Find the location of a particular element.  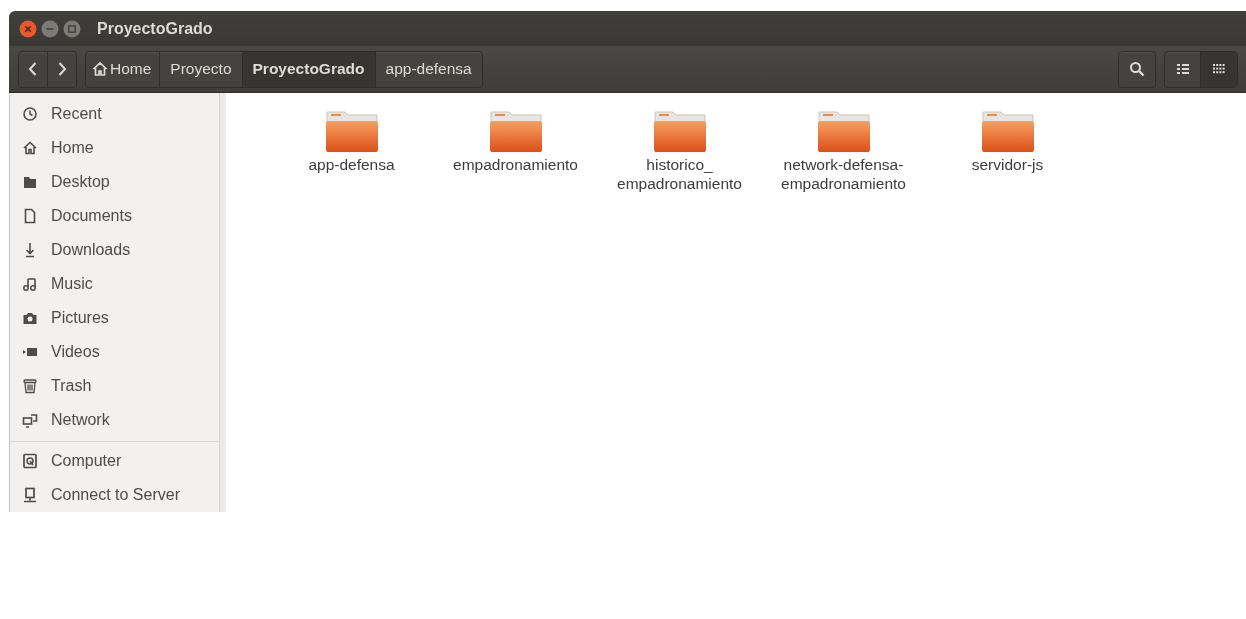

window-title: ProyectoGrado is located at coordinates (155, 28).